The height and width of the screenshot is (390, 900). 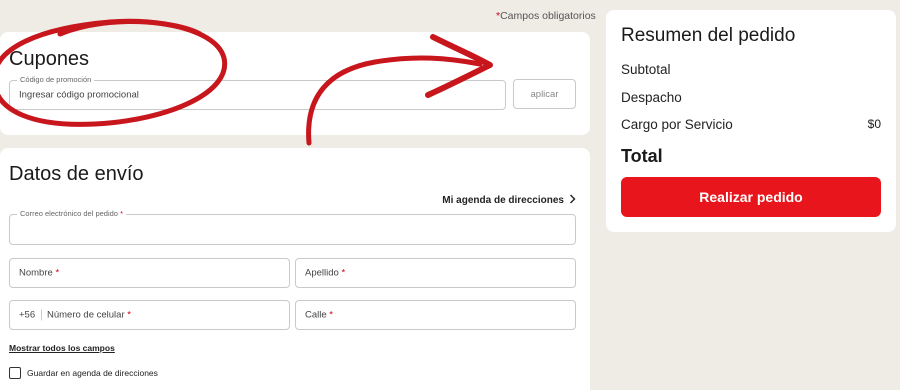 What do you see at coordinates (79, 95) in the screenshot?
I see `promo-code-placeholder: Ingresar código promocional` at bounding box center [79, 95].